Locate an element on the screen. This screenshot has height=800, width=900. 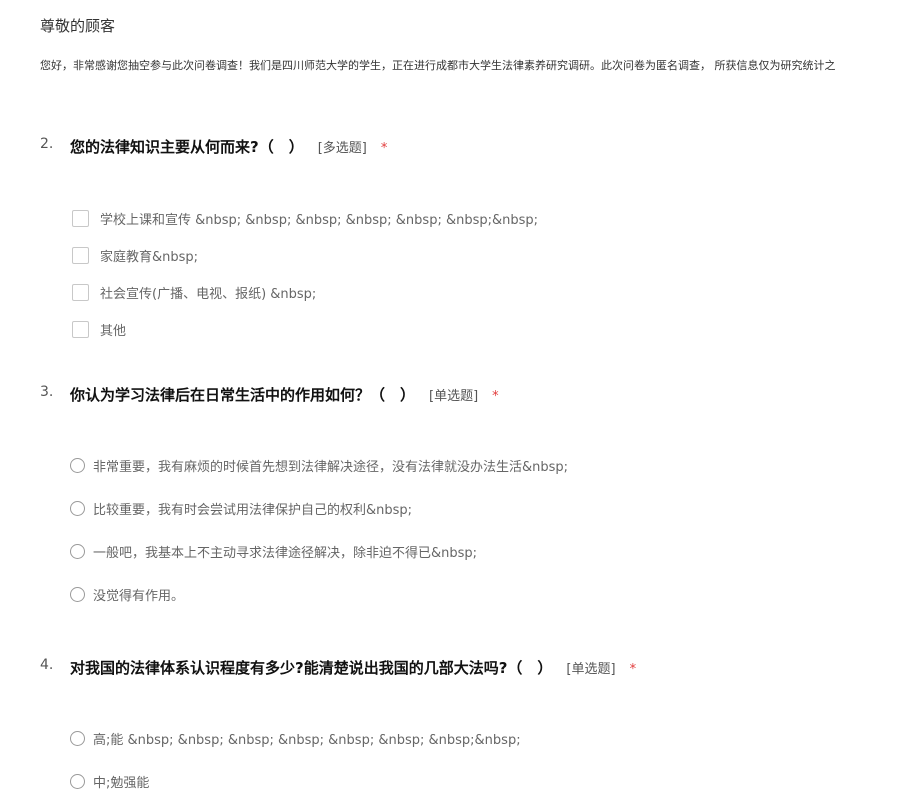
q2-option-family: 家庭教育&nbsp; is located at coordinates (135, 255).